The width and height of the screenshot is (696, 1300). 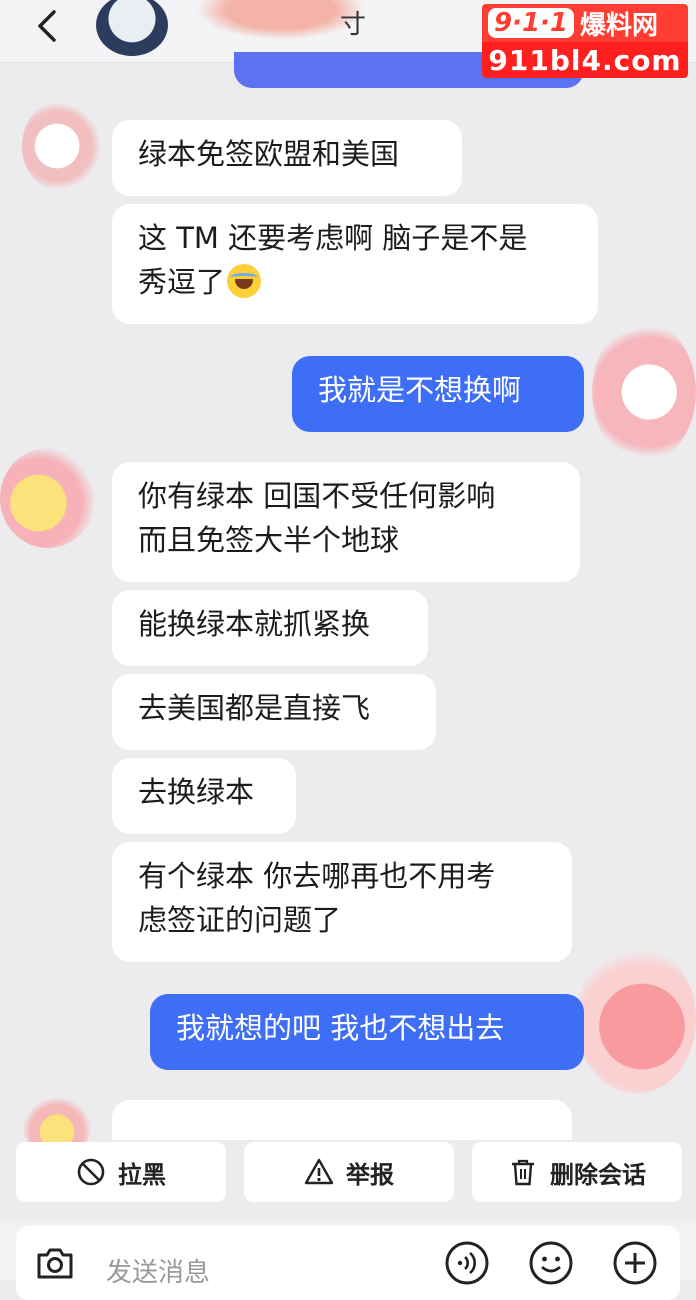 I want to click on smiley-icon, so click(x=551, y=1263).